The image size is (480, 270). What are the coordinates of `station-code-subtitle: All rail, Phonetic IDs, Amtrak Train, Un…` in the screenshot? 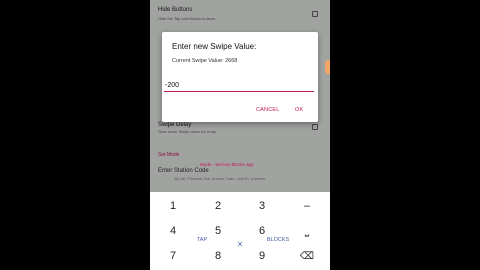 It's located at (220, 178).